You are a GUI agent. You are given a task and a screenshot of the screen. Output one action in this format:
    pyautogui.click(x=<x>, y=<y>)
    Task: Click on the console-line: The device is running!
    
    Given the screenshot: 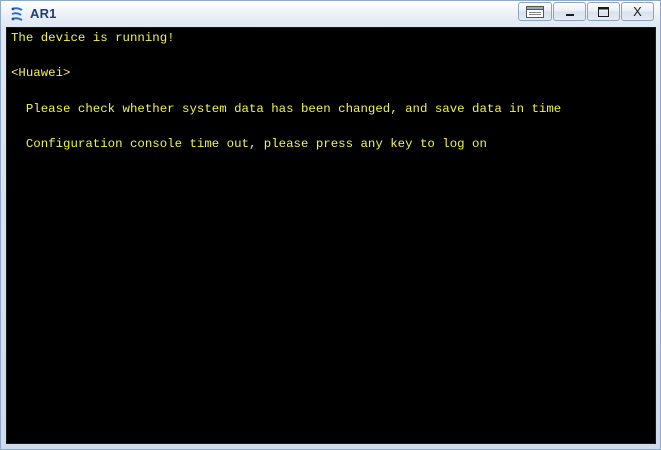 What is the action you would take?
    pyautogui.click(x=93, y=38)
    